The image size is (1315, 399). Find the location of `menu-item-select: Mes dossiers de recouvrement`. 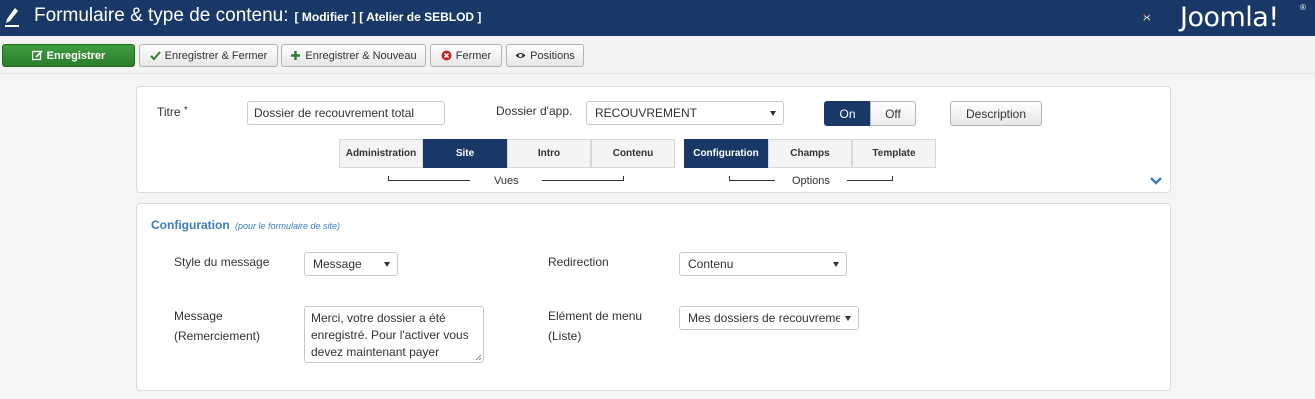

menu-item-select: Mes dossiers de recouvrement is located at coordinates (769, 318).